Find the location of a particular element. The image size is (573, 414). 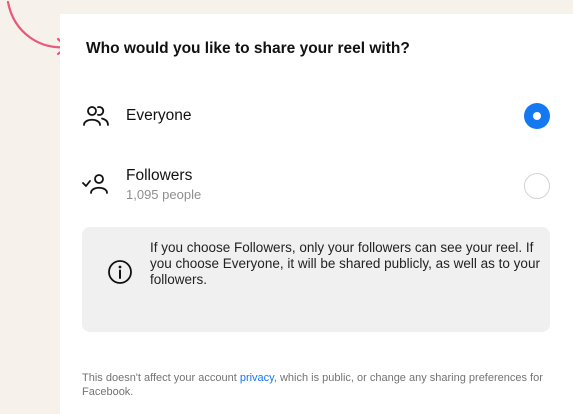

followers-icon is located at coordinates (95, 184).